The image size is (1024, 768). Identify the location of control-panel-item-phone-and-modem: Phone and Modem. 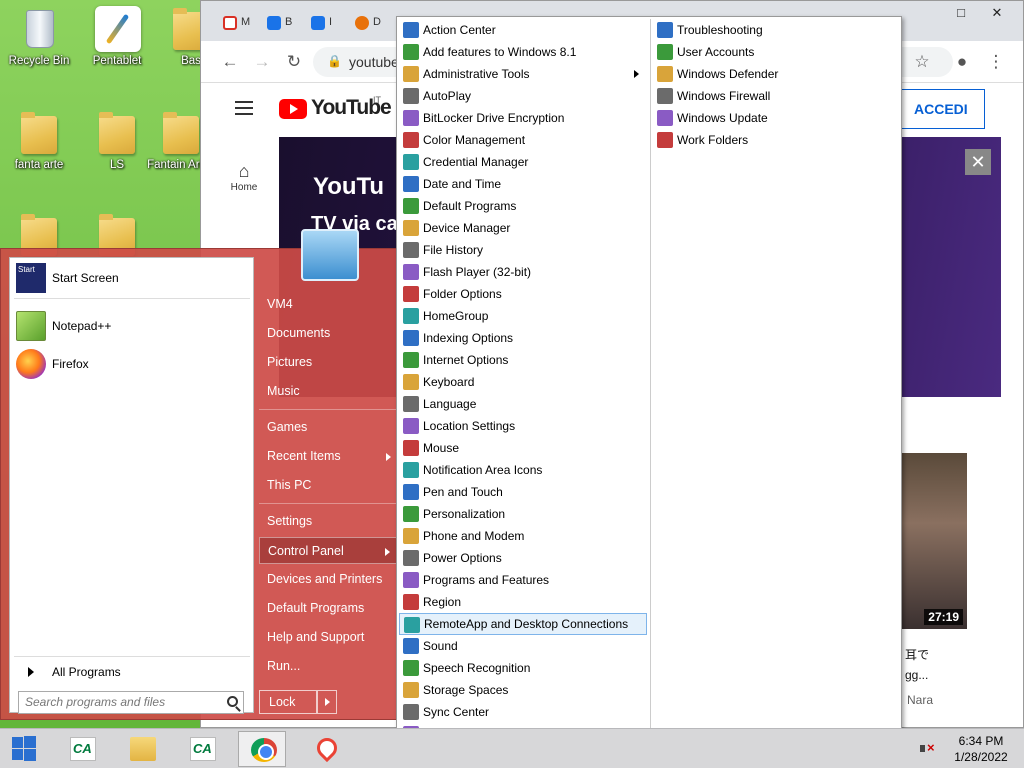
(523, 536).